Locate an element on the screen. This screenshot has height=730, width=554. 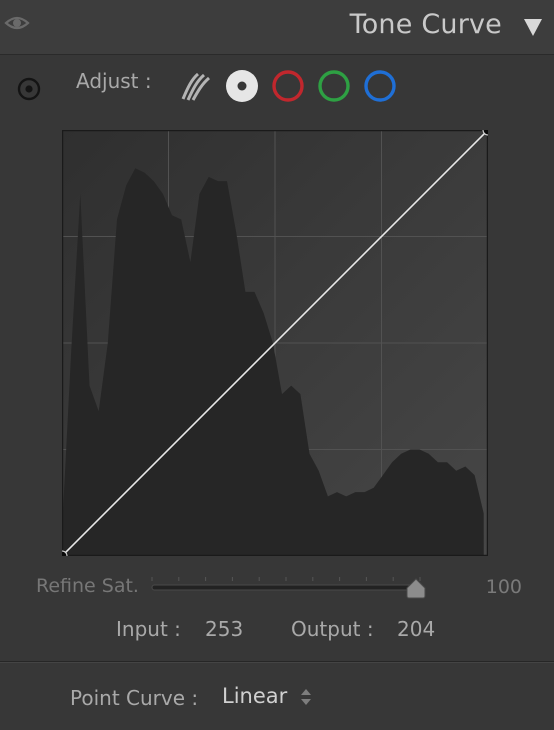
slider-ticks is located at coordinates (286, 579).